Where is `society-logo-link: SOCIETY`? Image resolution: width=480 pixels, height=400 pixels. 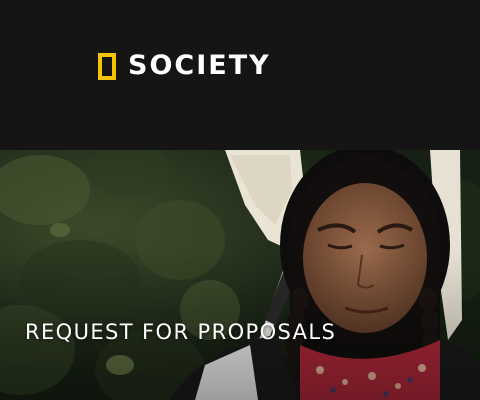
society-logo-link: SOCIETY is located at coordinates (184, 66).